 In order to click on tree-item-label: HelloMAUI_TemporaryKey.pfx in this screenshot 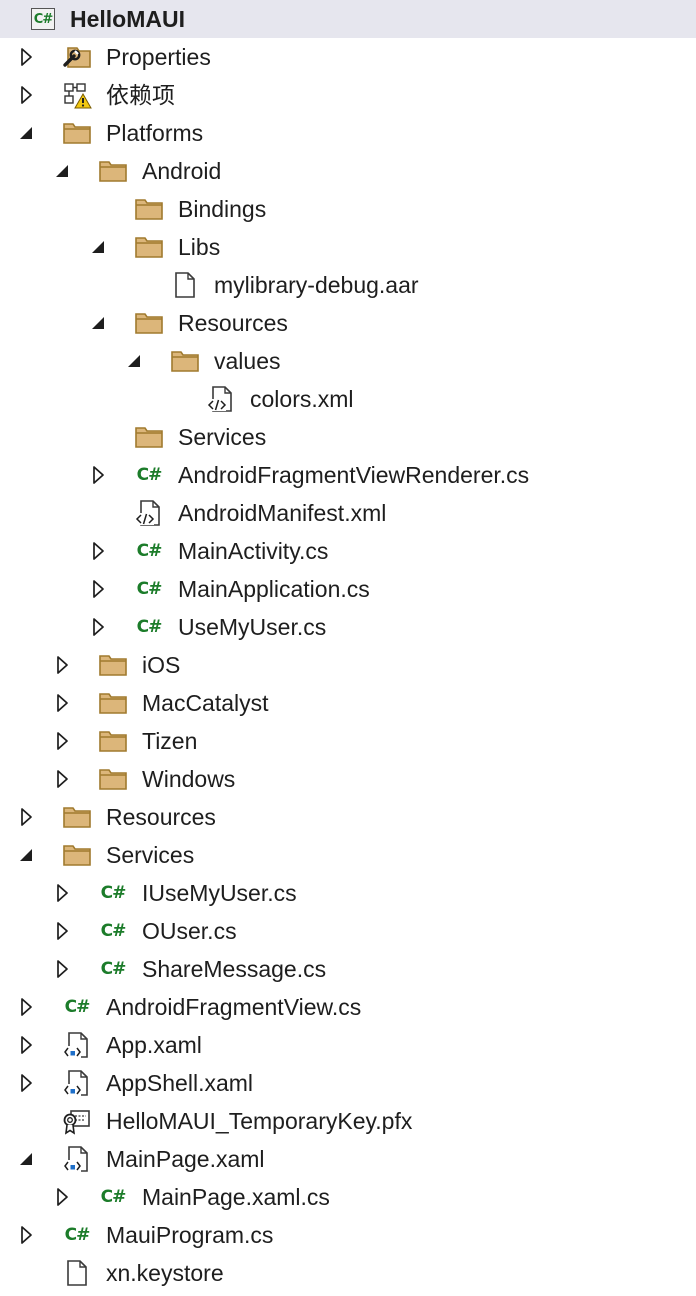, I will do `click(259, 1121)`.